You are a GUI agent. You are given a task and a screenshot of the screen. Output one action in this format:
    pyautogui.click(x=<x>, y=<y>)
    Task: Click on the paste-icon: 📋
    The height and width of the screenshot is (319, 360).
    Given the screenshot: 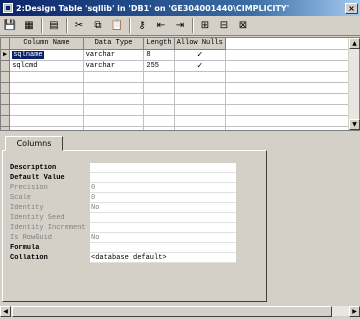 What is the action you would take?
    pyautogui.click(x=117, y=26)
    